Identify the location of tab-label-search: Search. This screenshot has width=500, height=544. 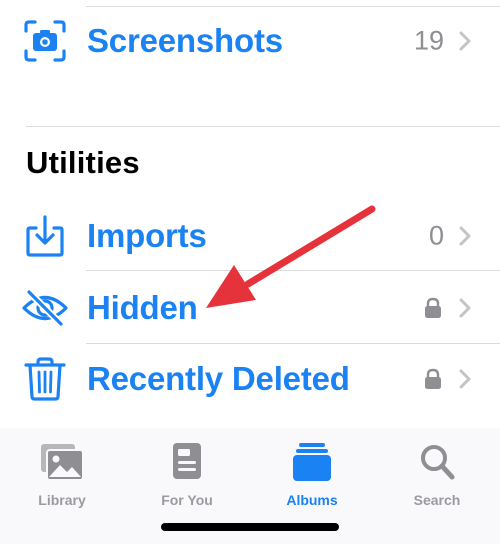
(437, 500).